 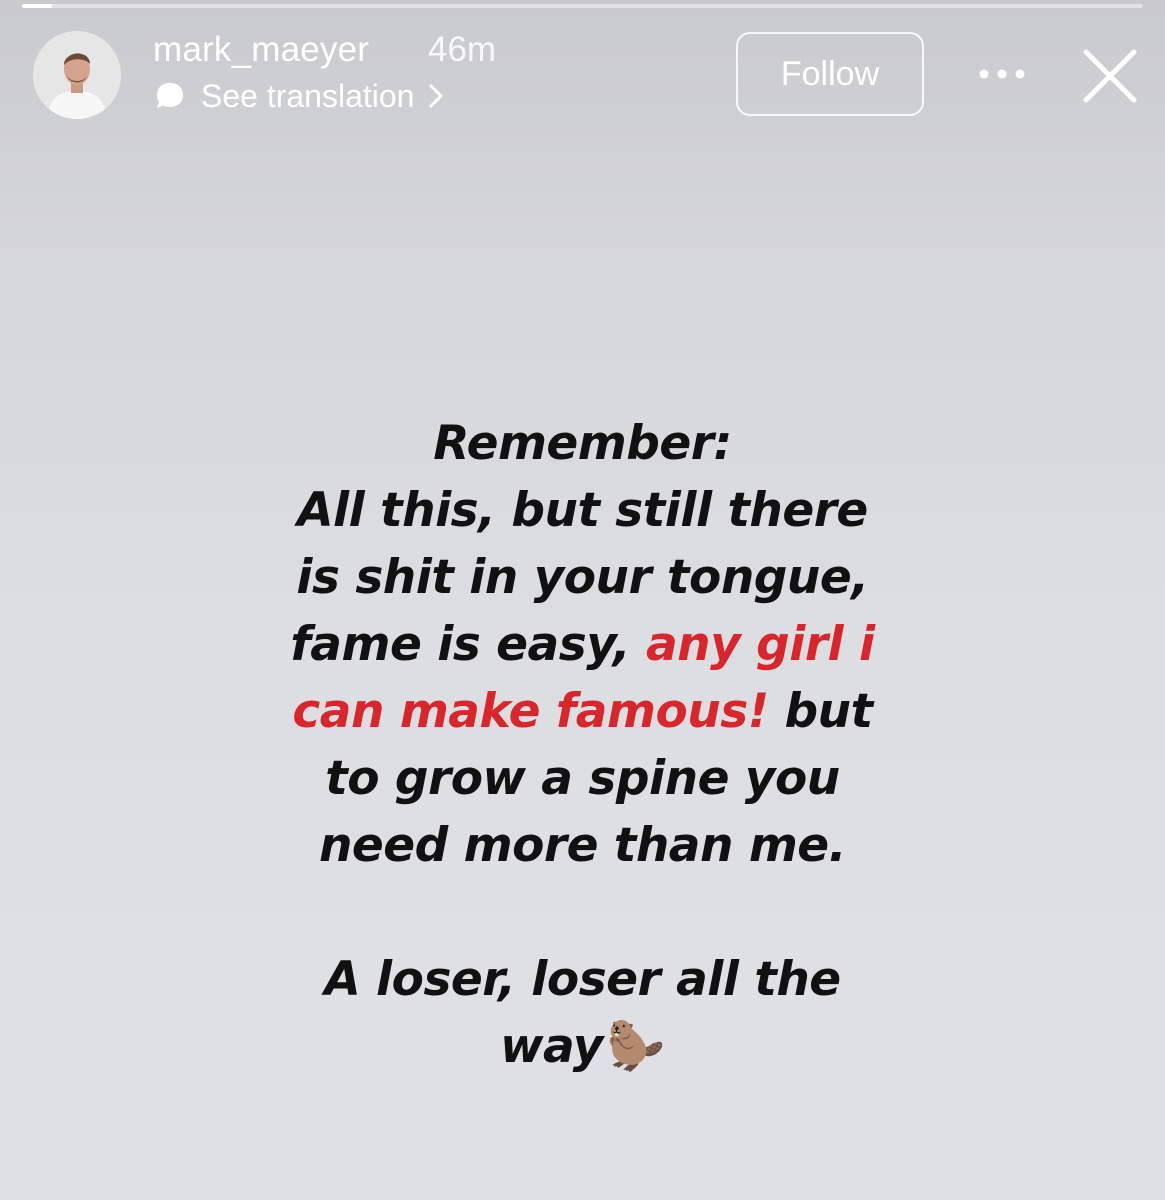 What do you see at coordinates (462, 49) in the screenshot?
I see `post-time: 46m` at bounding box center [462, 49].